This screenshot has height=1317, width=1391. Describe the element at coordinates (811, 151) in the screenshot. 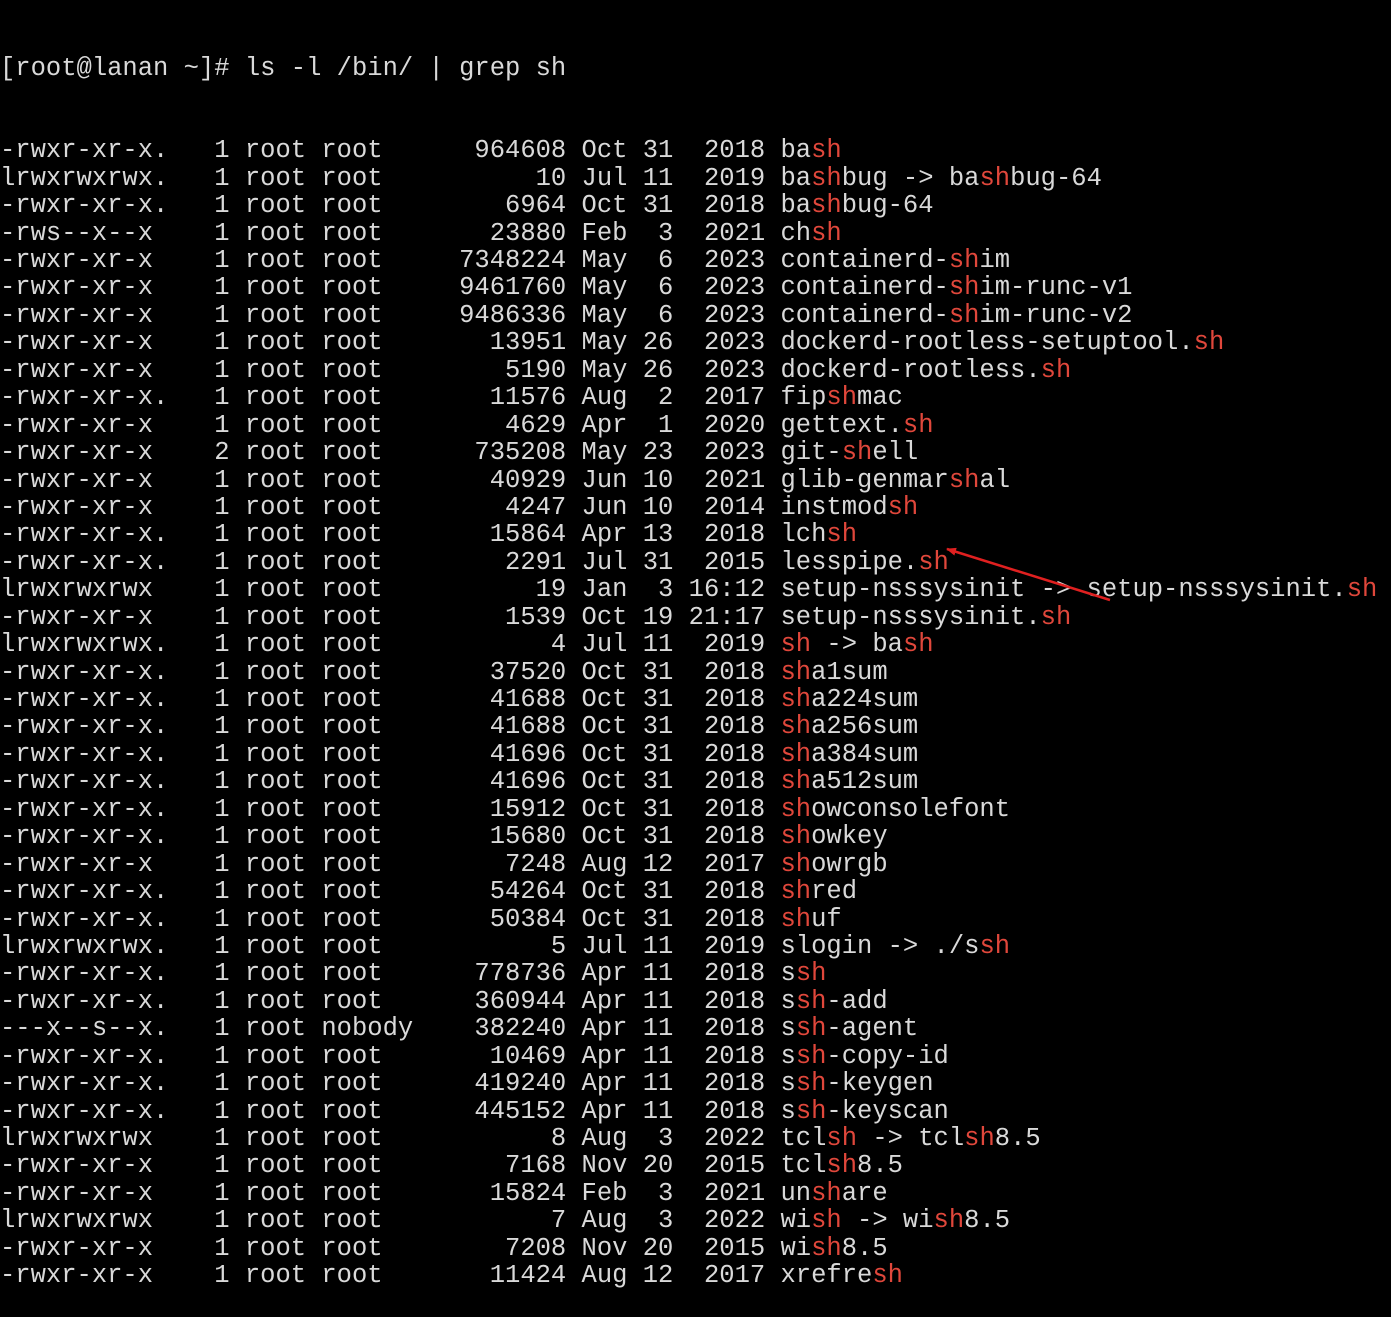

I see `file-name: bash` at that location.